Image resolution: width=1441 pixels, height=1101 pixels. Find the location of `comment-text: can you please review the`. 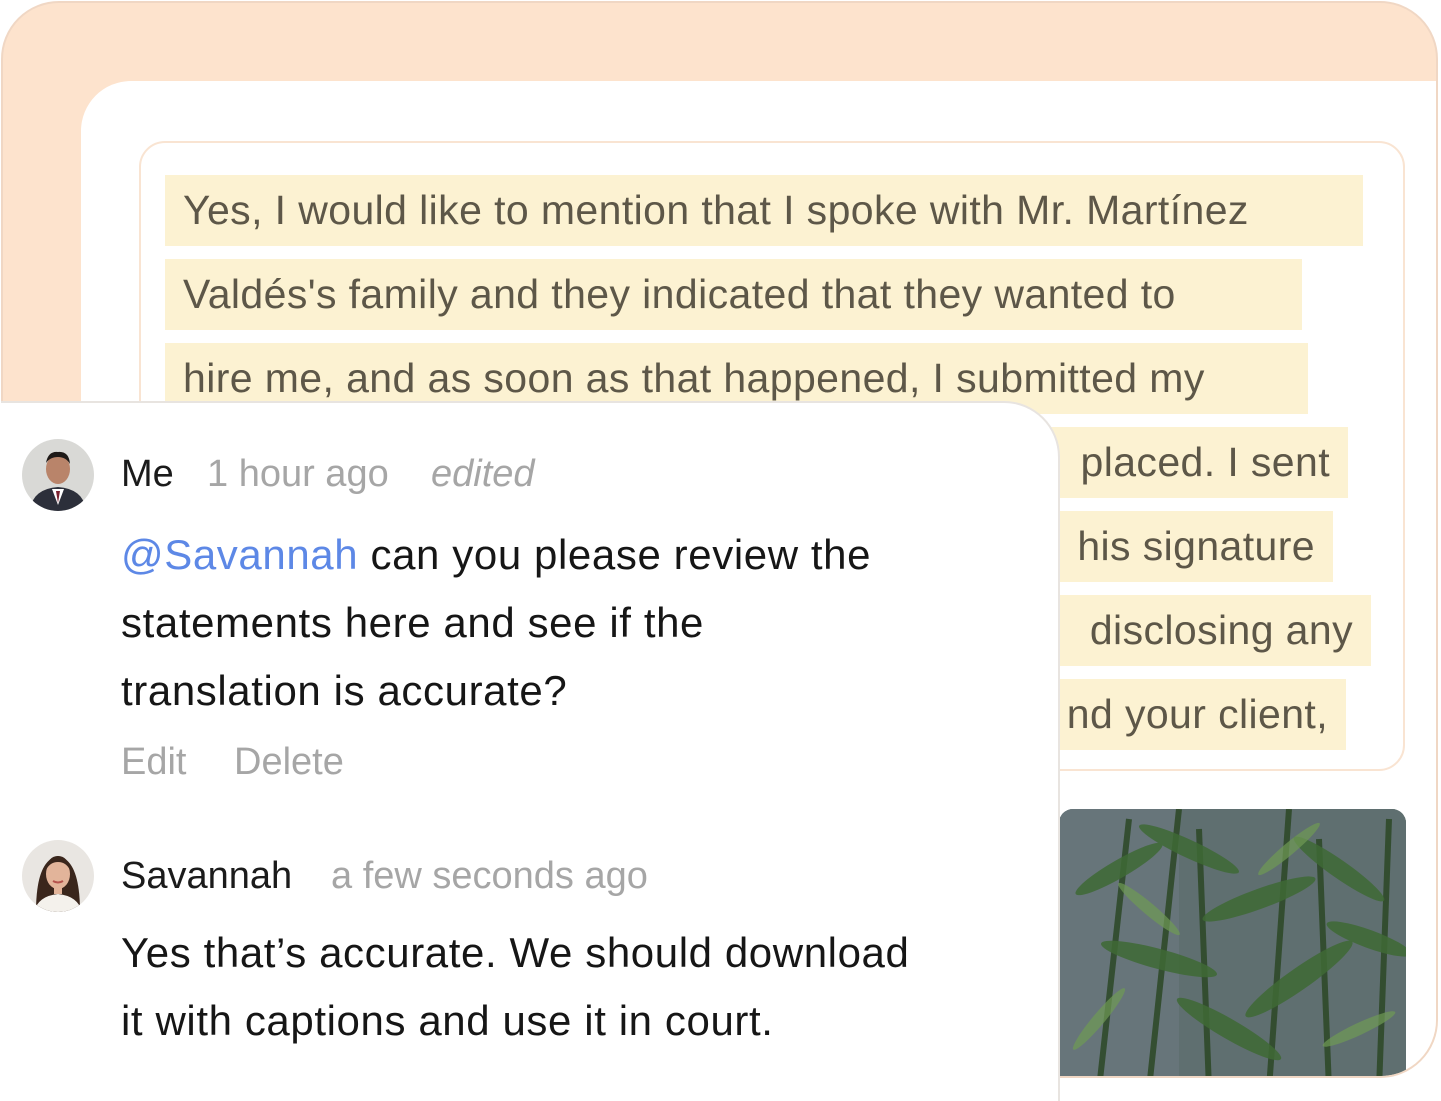

comment-text: can you please review the is located at coordinates (615, 554).